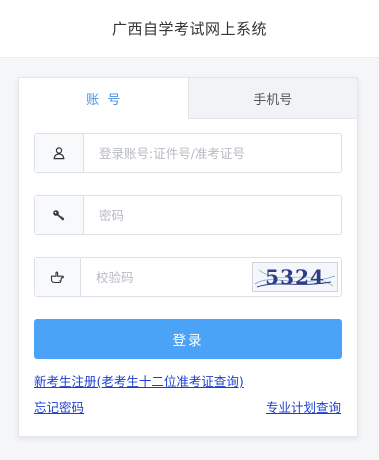 Image resolution: width=379 pixels, height=460 pixels. I want to click on tab-phone-label: 手机号, so click(273, 100).